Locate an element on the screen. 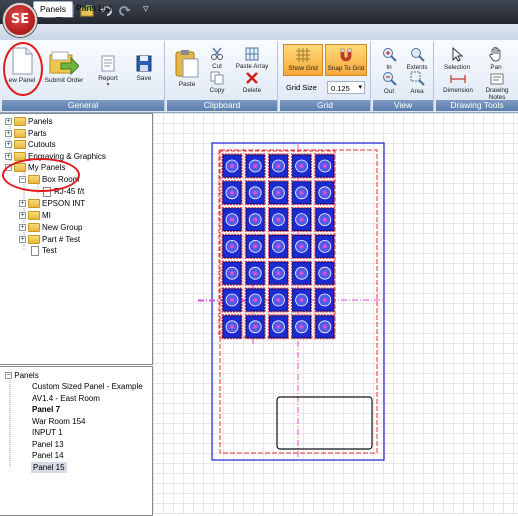 This screenshot has width=518, height=516. panel-list-item: Panel 13 is located at coordinates (48, 444).